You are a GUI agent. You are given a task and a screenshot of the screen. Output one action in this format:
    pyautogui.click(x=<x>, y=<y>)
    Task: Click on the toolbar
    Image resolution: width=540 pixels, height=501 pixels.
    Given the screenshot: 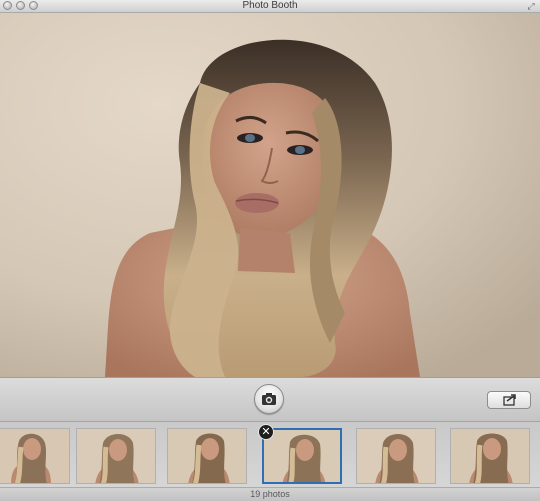 What is the action you would take?
    pyautogui.click(x=270, y=399)
    